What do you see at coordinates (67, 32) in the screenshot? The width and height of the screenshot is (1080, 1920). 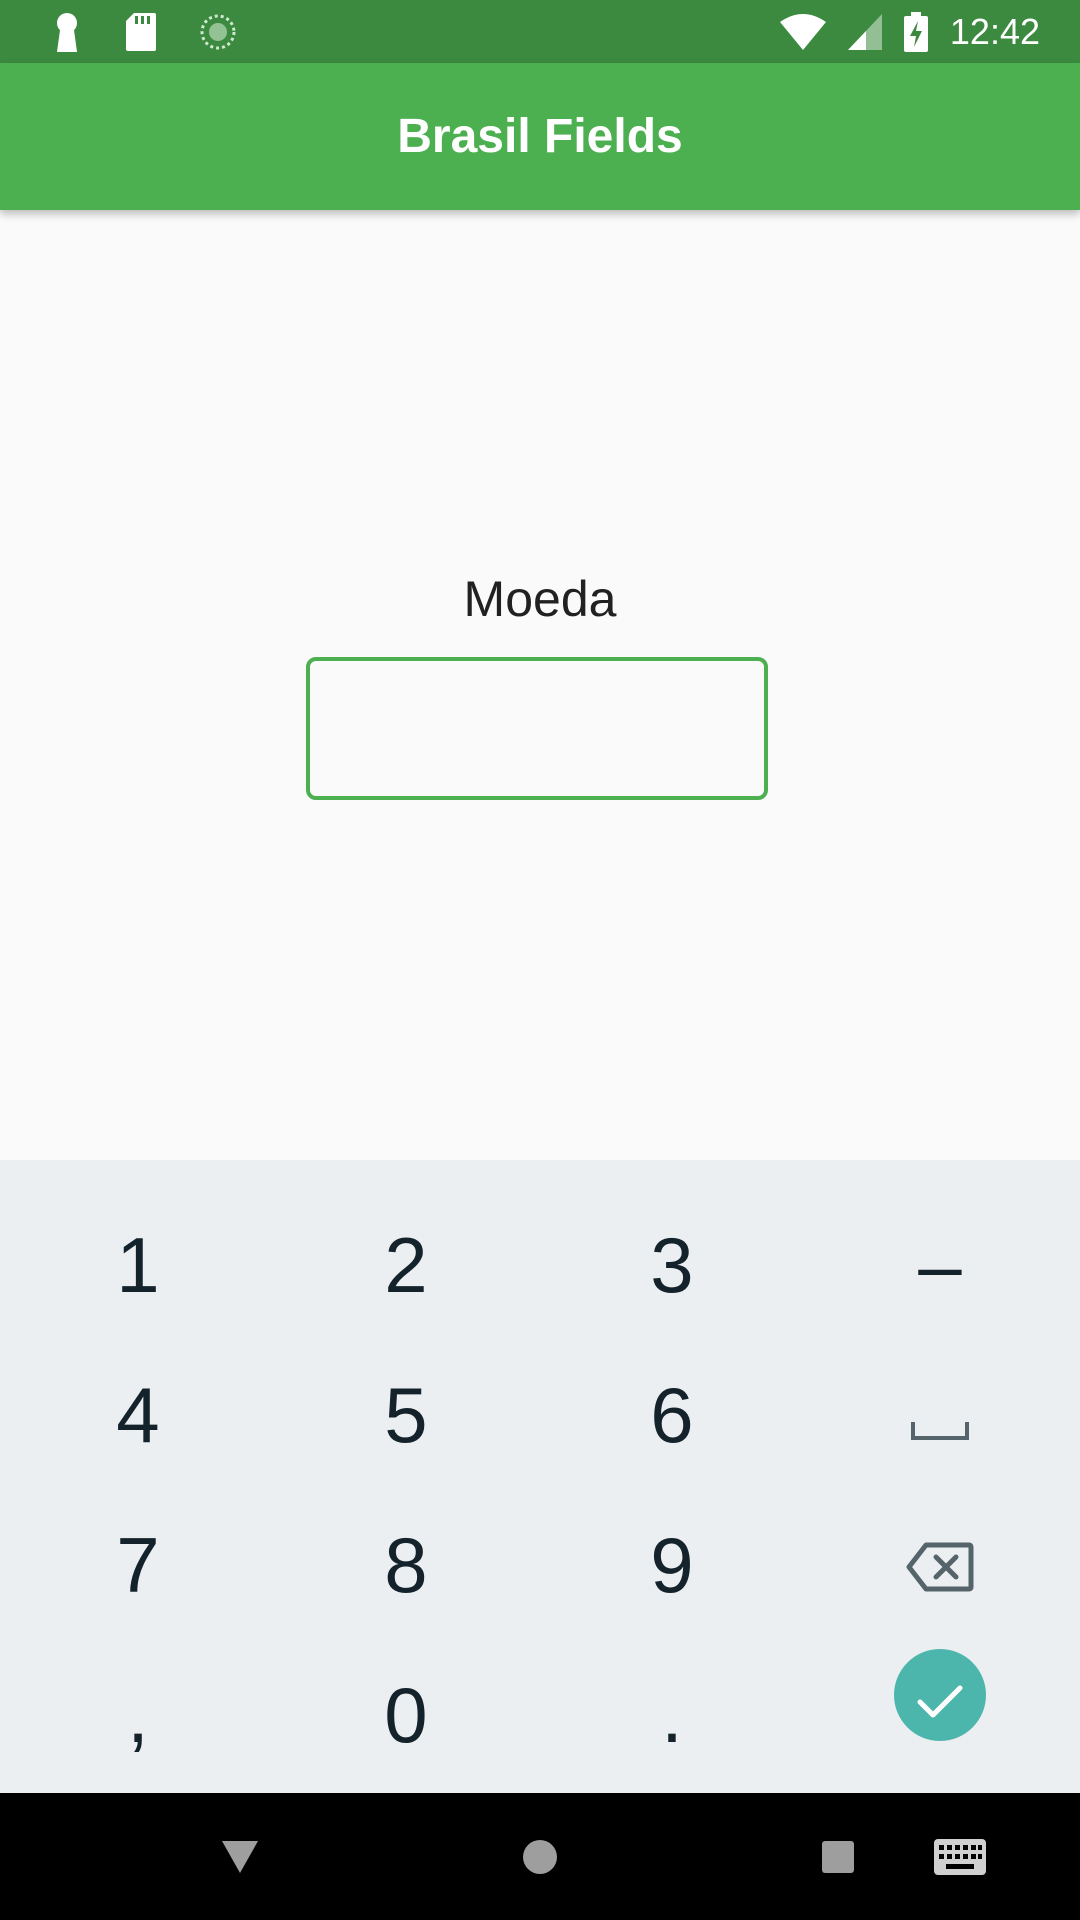 I see `keyhole-icon` at bounding box center [67, 32].